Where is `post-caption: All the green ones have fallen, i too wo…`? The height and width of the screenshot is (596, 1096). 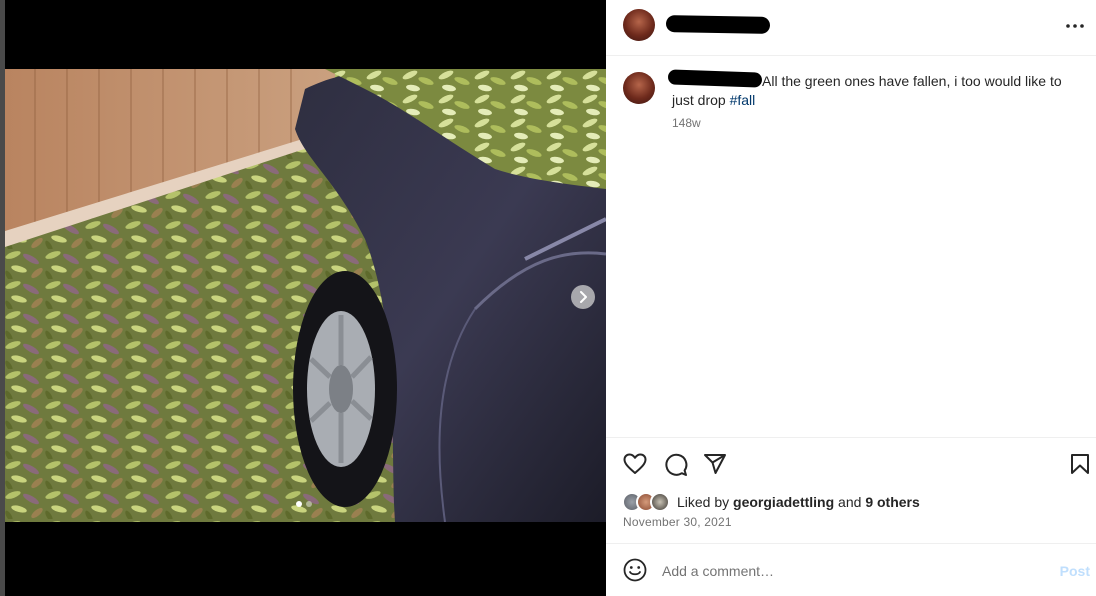
post-caption: All the green ones have fallen, i too wo… is located at coordinates (872, 91).